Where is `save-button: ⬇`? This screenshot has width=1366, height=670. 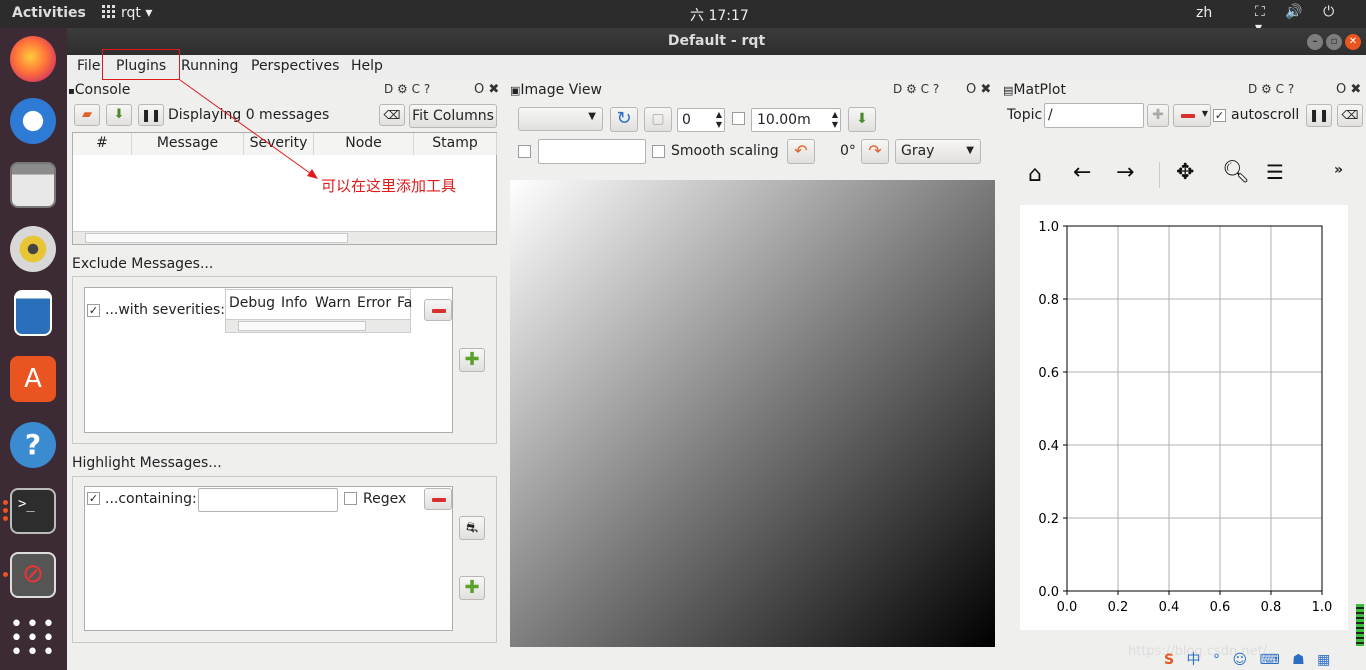 save-button: ⬇ is located at coordinates (119, 115).